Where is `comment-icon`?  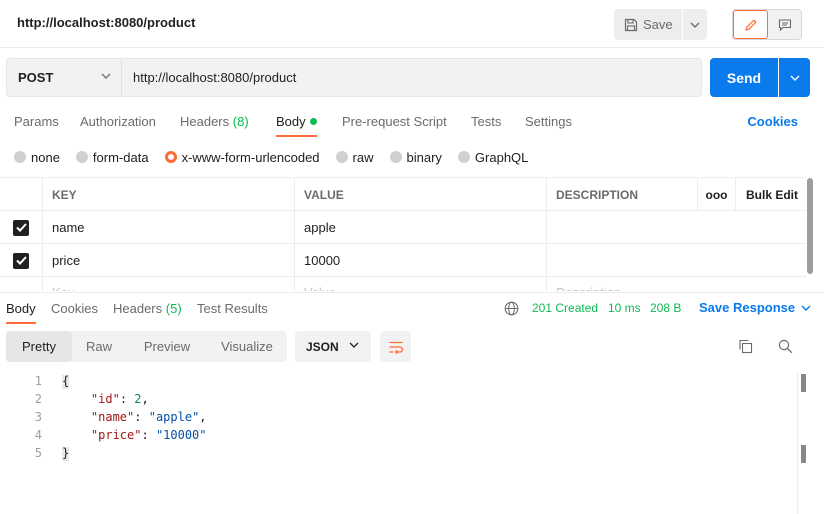
comment-icon is located at coordinates (784, 24).